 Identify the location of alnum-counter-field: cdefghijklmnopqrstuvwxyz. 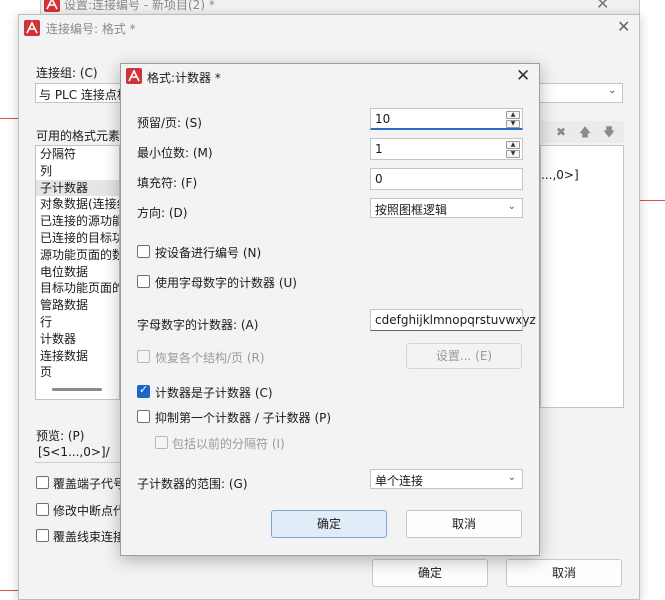
(453, 320).